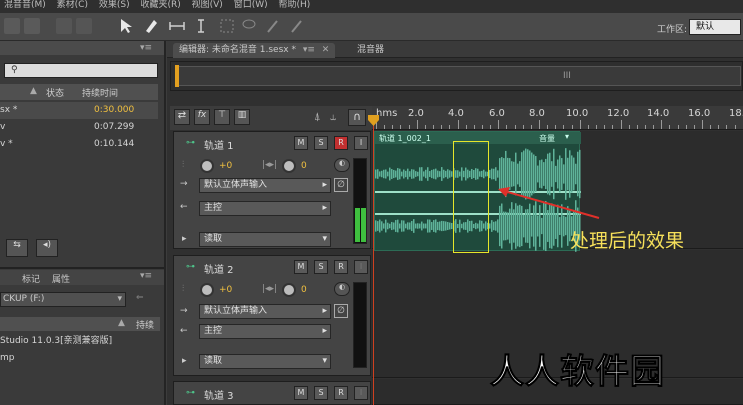 Image resolution: width=743 pixels, height=405 pixels. Describe the element at coordinates (242, 117) in the screenshot. I see `eq-toggle-button: ▥` at that location.